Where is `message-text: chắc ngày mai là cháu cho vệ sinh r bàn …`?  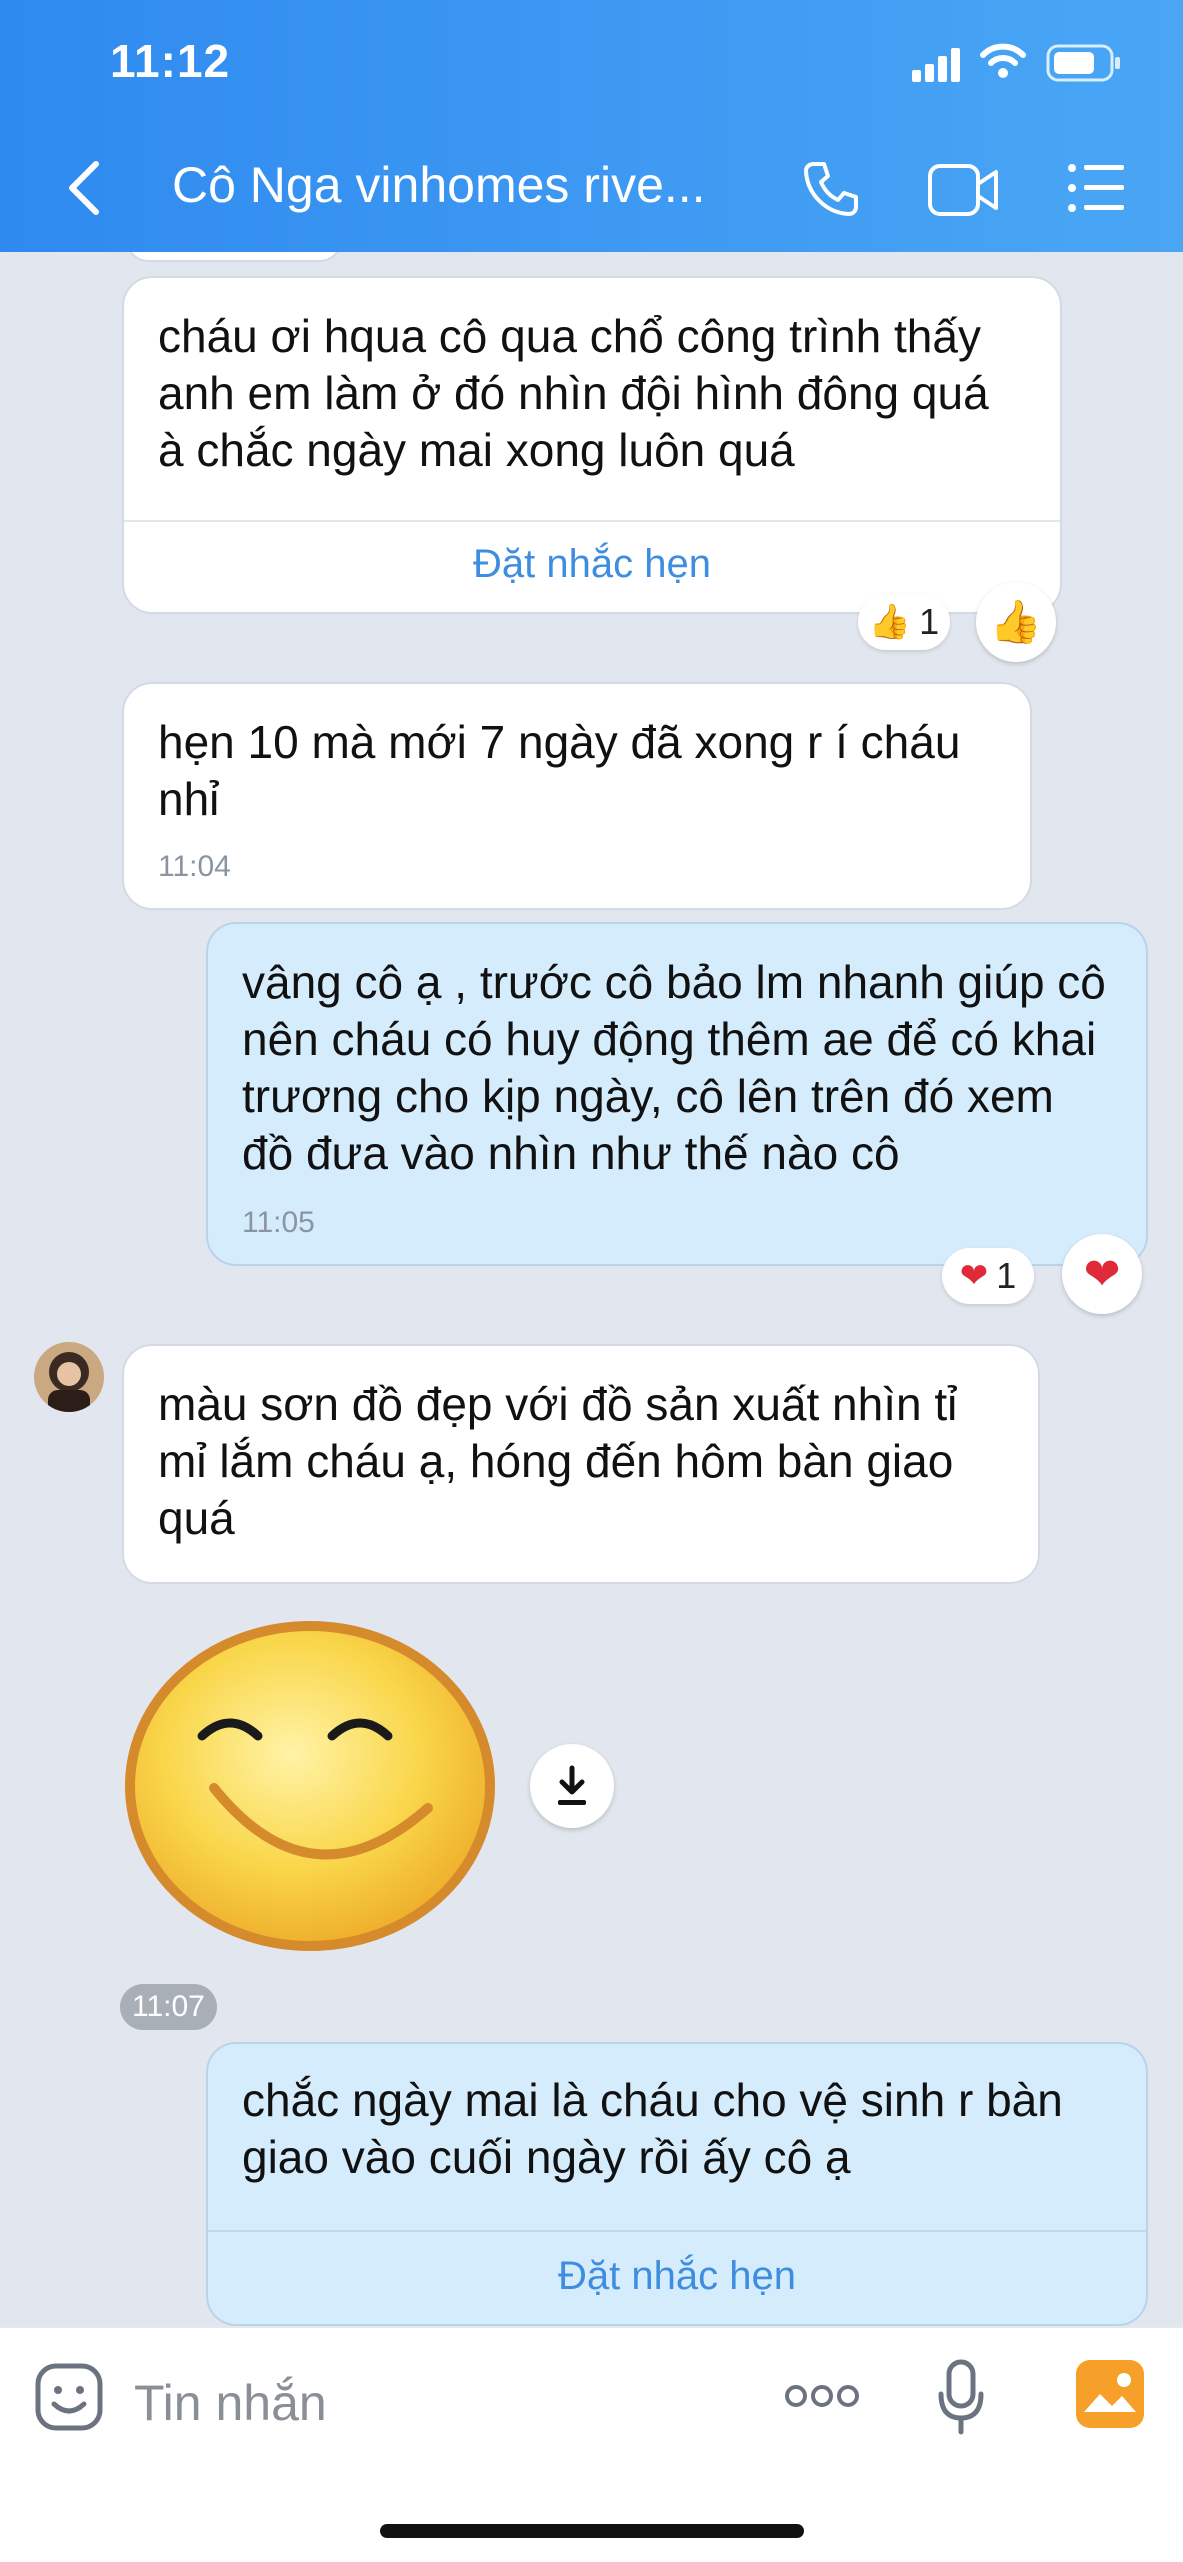
message-text: chắc ngày mai là cháu cho vệ sinh r bàn … is located at coordinates (652, 2128).